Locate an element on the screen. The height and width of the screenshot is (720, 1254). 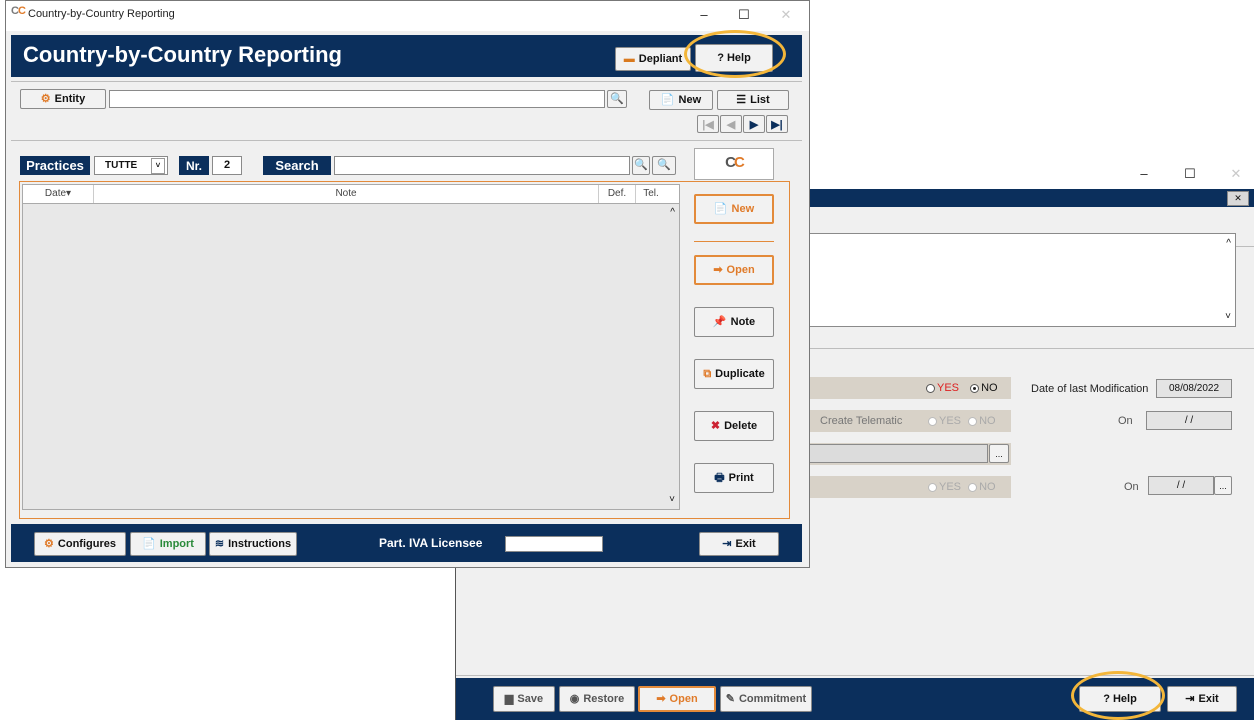
commitment-button: ✎ Commitment is located at coordinates (766, 699).